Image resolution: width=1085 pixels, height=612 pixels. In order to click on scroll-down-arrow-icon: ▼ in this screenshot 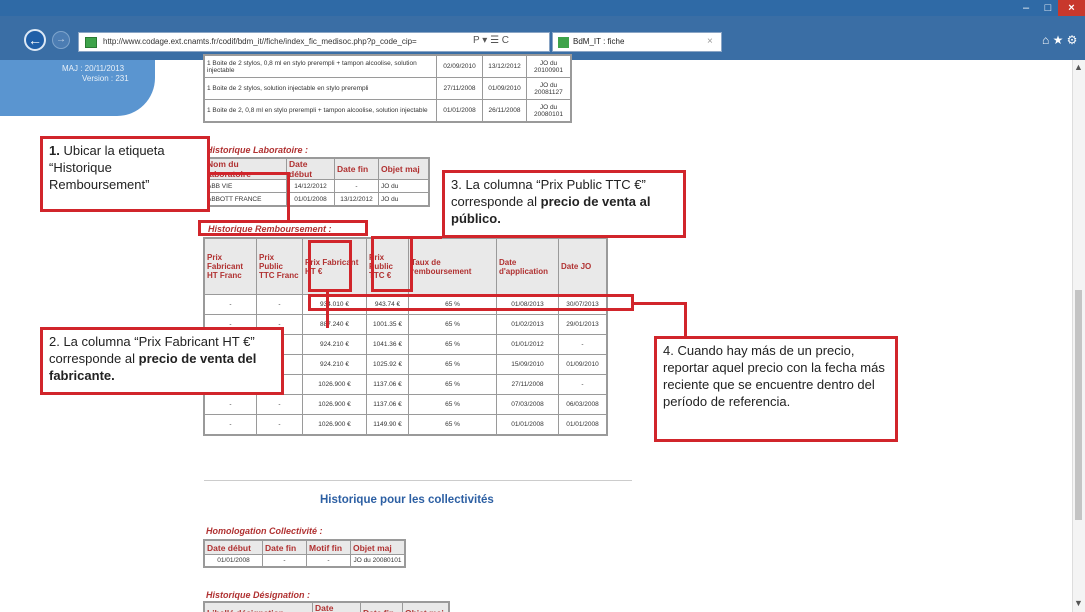, I will do `click(1078, 603)`.